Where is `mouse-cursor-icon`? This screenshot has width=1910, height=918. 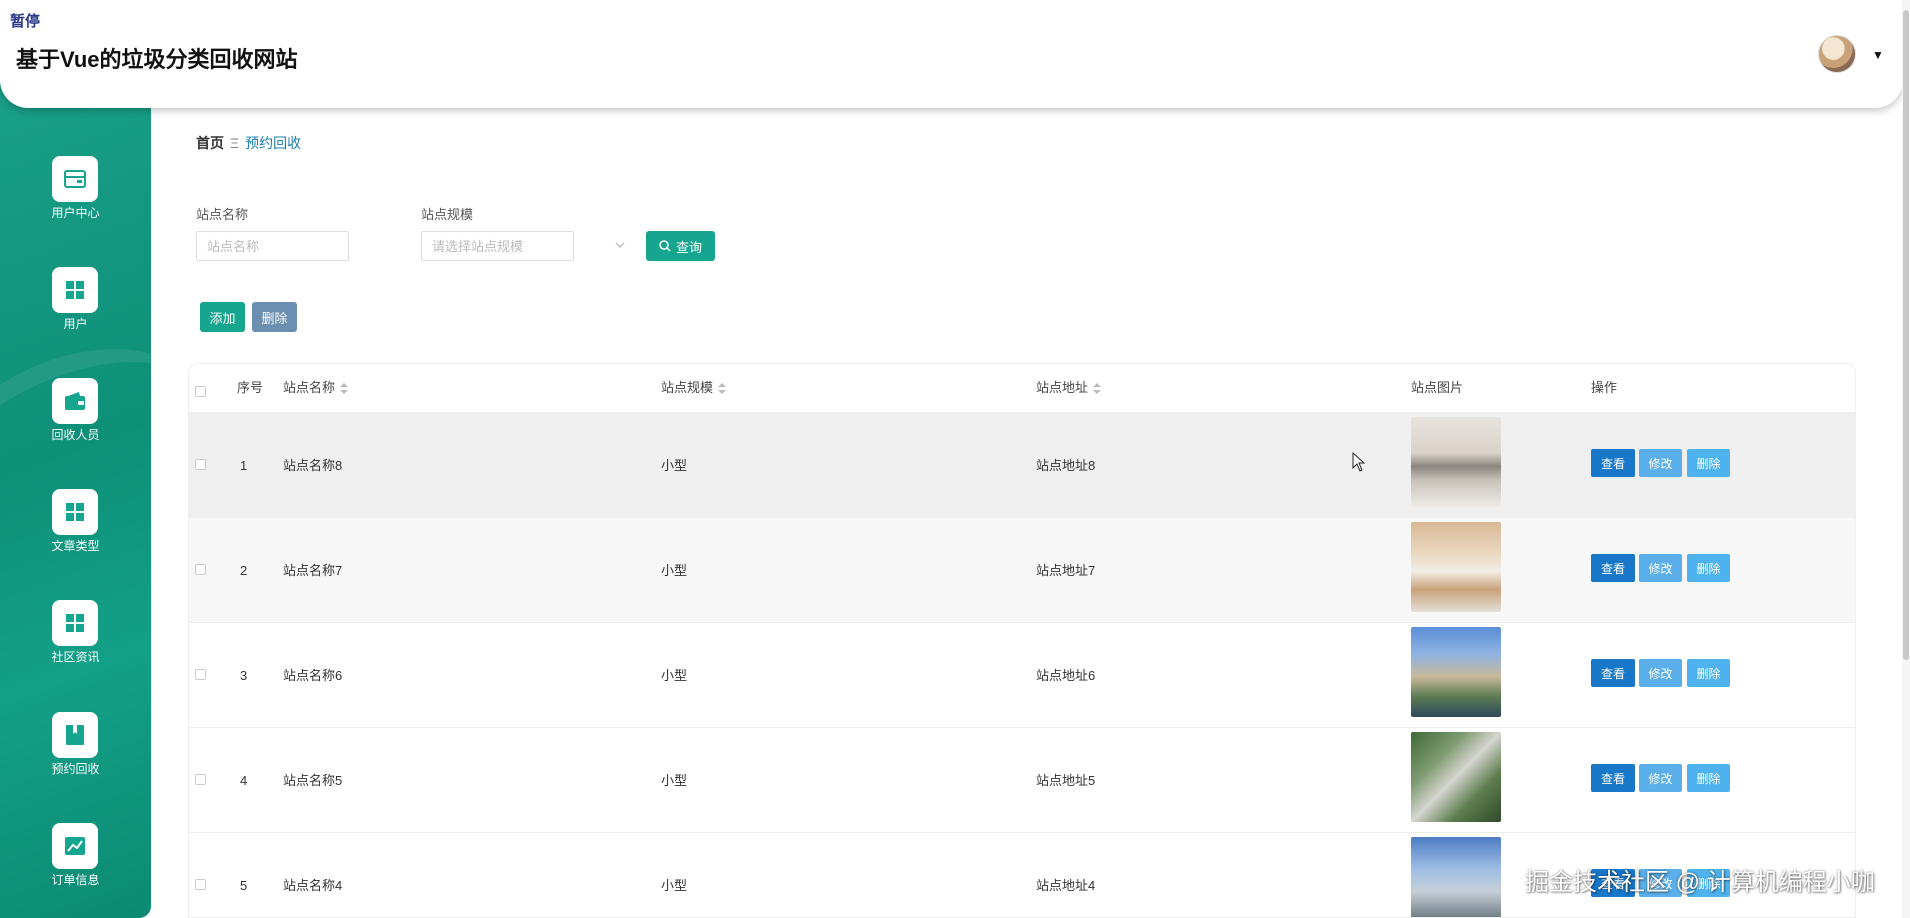
mouse-cursor-icon is located at coordinates (1359, 462).